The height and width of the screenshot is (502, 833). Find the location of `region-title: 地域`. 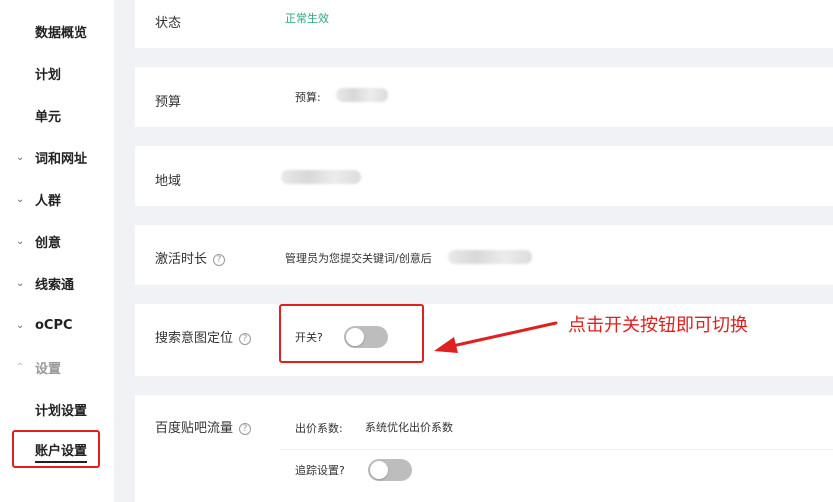

region-title: 地域 is located at coordinates (168, 181).